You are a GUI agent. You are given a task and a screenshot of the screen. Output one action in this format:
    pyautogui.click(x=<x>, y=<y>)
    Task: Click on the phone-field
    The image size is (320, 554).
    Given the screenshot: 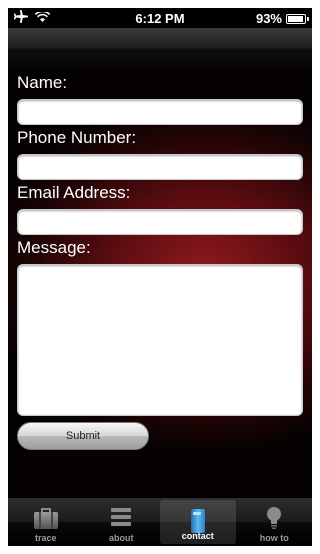 What is the action you would take?
    pyautogui.click(x=160, y=167)
    